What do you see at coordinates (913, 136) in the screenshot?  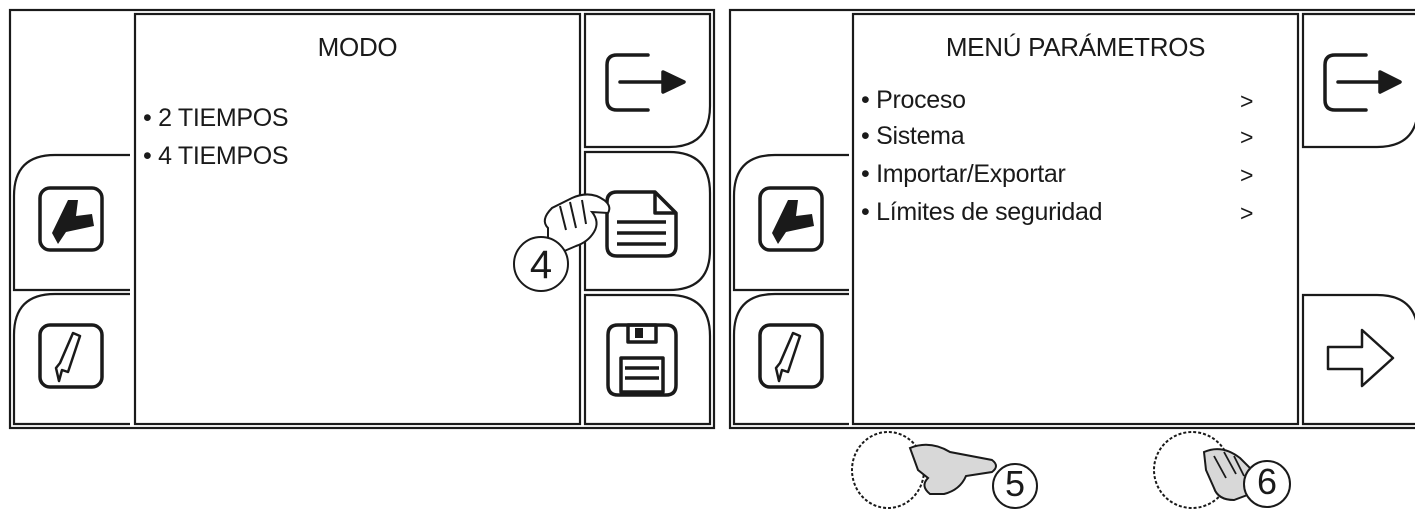 I see `menu-item-sistema: • Sistema` at bounding box center [913, 136].